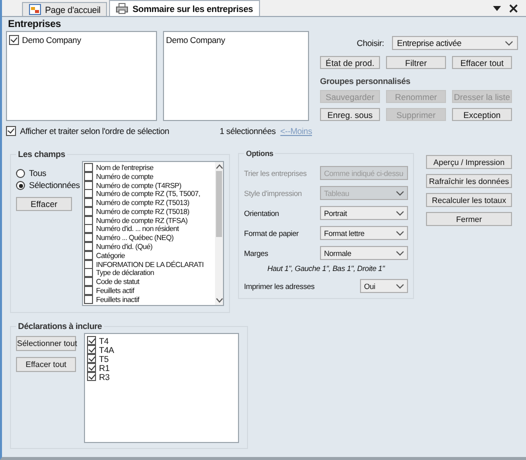 Image resolution: width=526 pixels, height=460 pixels. What do you see at coordinates (81, 76) in the screenshot?
I see `company-list: Demo Company` at bounding box center [81, 76].